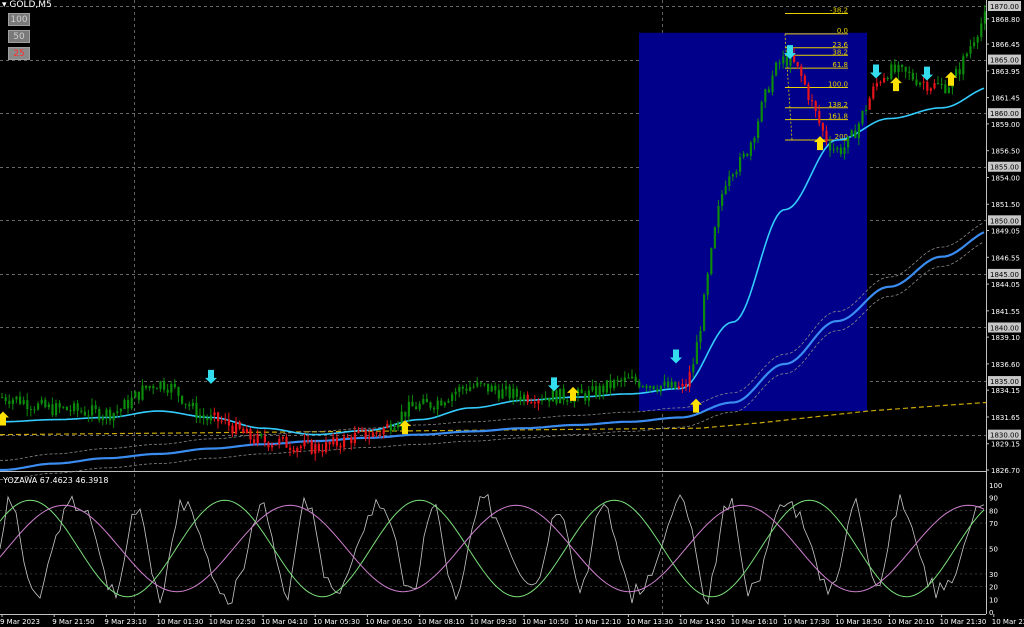 The width and height of the screenshot is (1024, 627). Describe the element at coordinates (73, 622) in the screenshot. I see `time-label: 9 Mar 21:50` at that location.